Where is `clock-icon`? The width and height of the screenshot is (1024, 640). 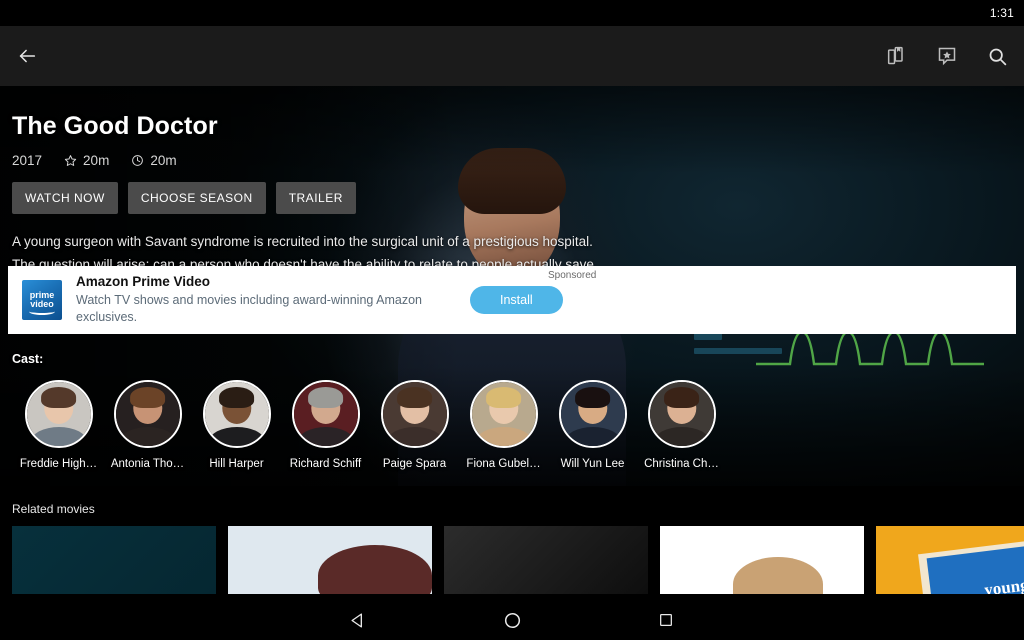 clock-icon is located at coordinates (138, 160).